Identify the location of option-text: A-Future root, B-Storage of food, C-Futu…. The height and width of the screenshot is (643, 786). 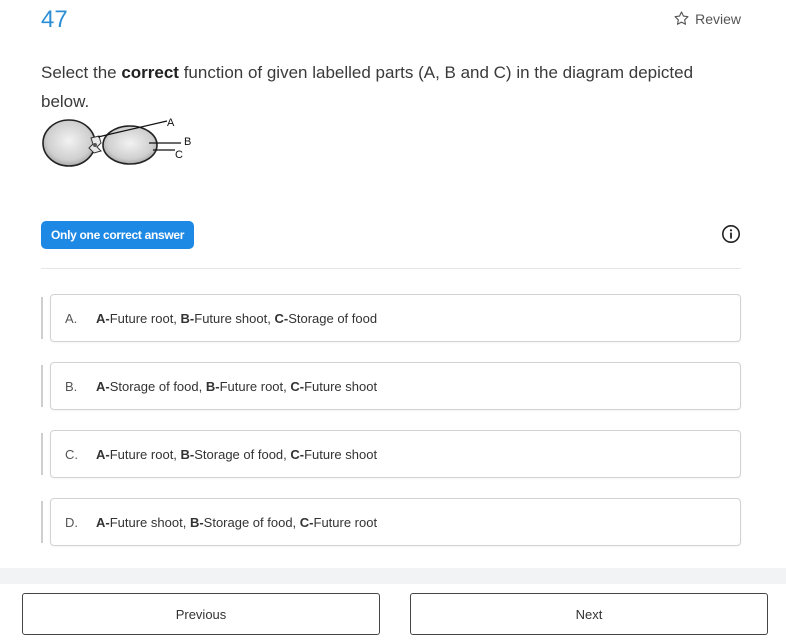
(237, 454).